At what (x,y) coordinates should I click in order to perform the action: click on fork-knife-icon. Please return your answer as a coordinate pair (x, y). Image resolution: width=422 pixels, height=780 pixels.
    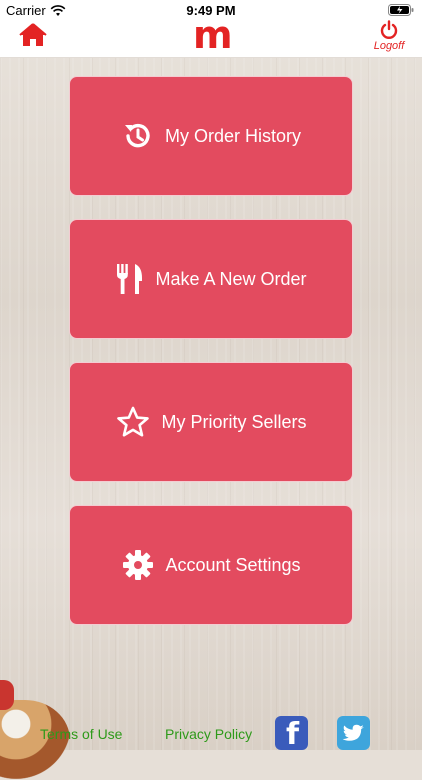
    Looking at the image, I should click on (130, 279).